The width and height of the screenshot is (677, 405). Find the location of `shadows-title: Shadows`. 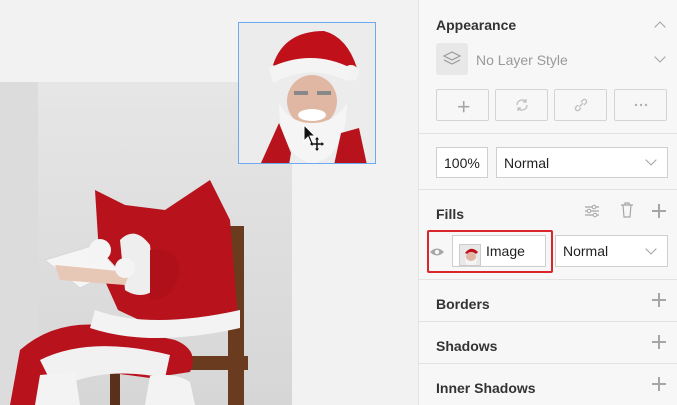

shadows-title: Shadows is located at coordinates (467, 346).